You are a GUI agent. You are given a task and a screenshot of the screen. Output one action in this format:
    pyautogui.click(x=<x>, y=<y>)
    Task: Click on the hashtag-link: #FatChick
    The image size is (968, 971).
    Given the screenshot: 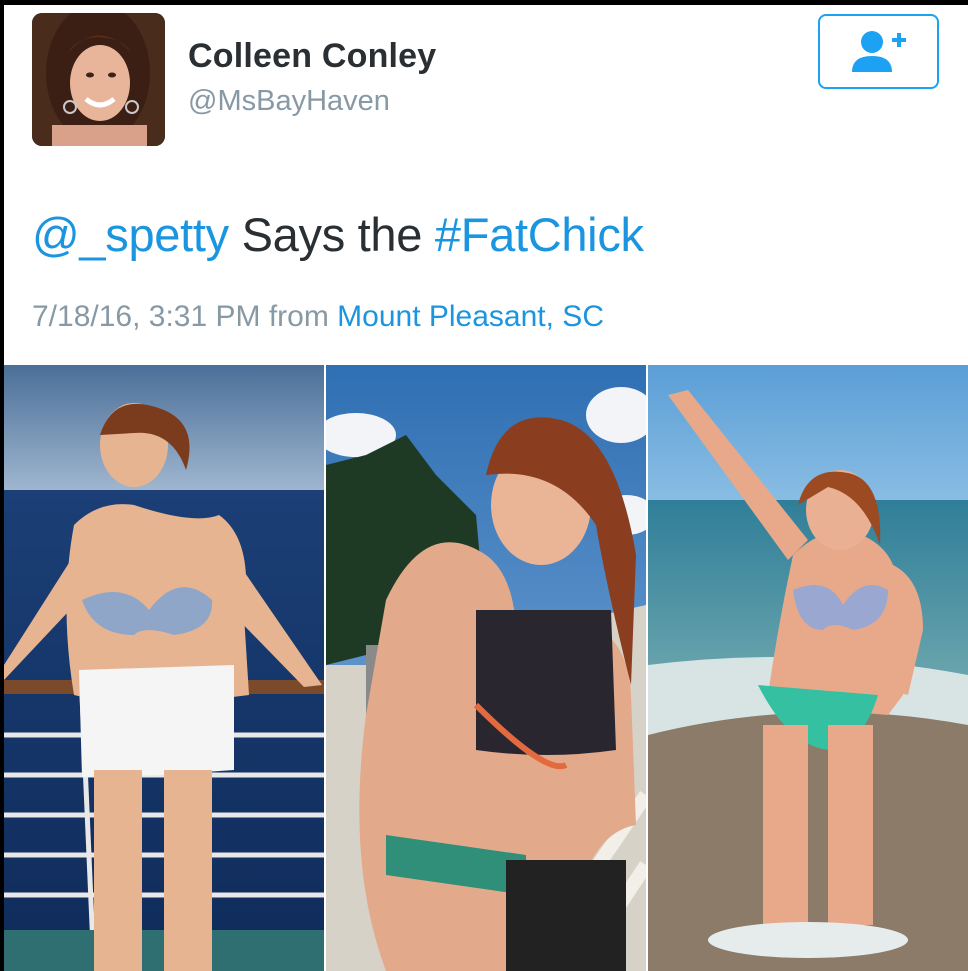 What is the action you would take?
    pyautogui.click(x=539, y=234)
    